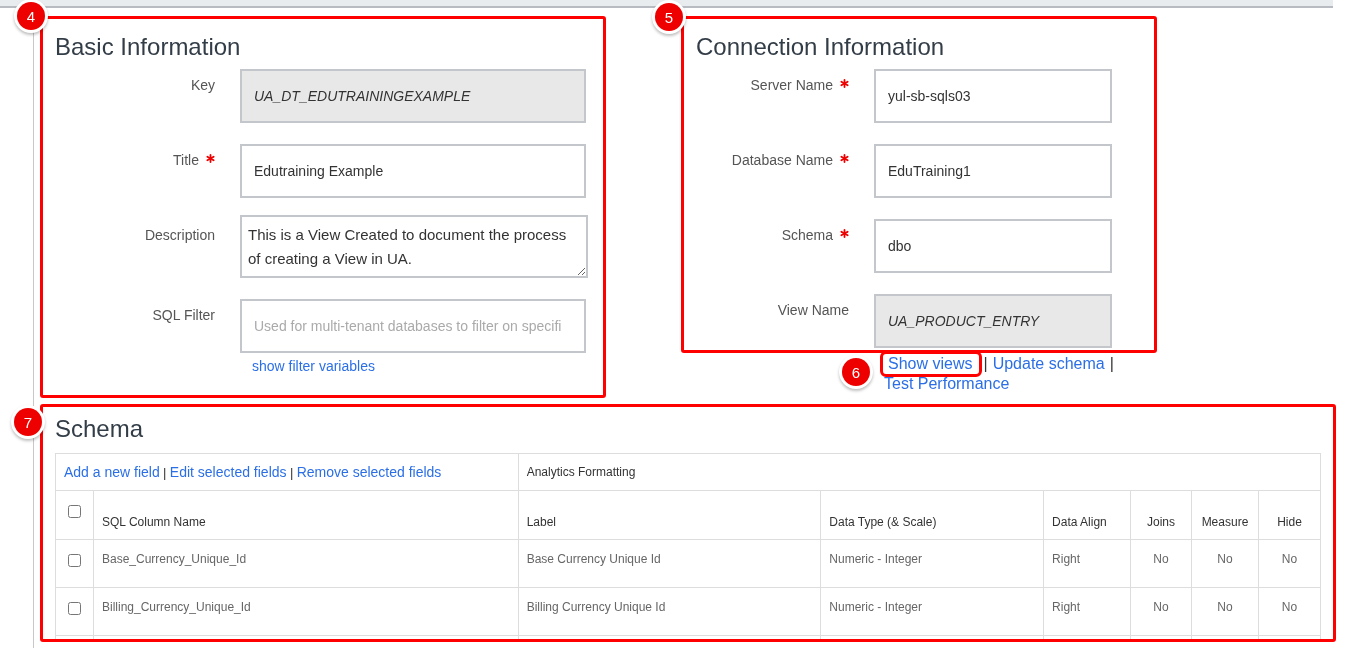 This screenshot has width=1347, height=654. I want to click on section-title: Schema, so click(100, 429).